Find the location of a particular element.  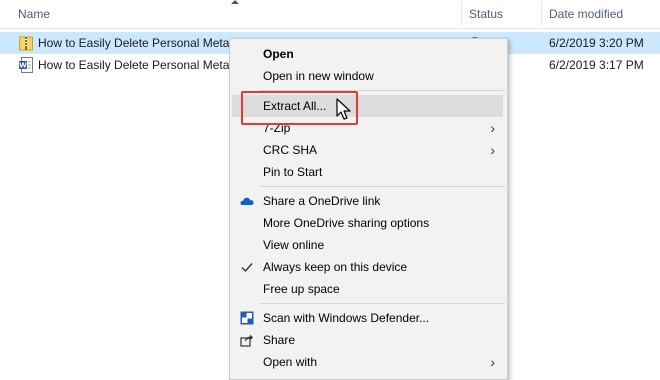

file-date: 6/2/2019 3:17 PM is located at coordinates (596, 65).